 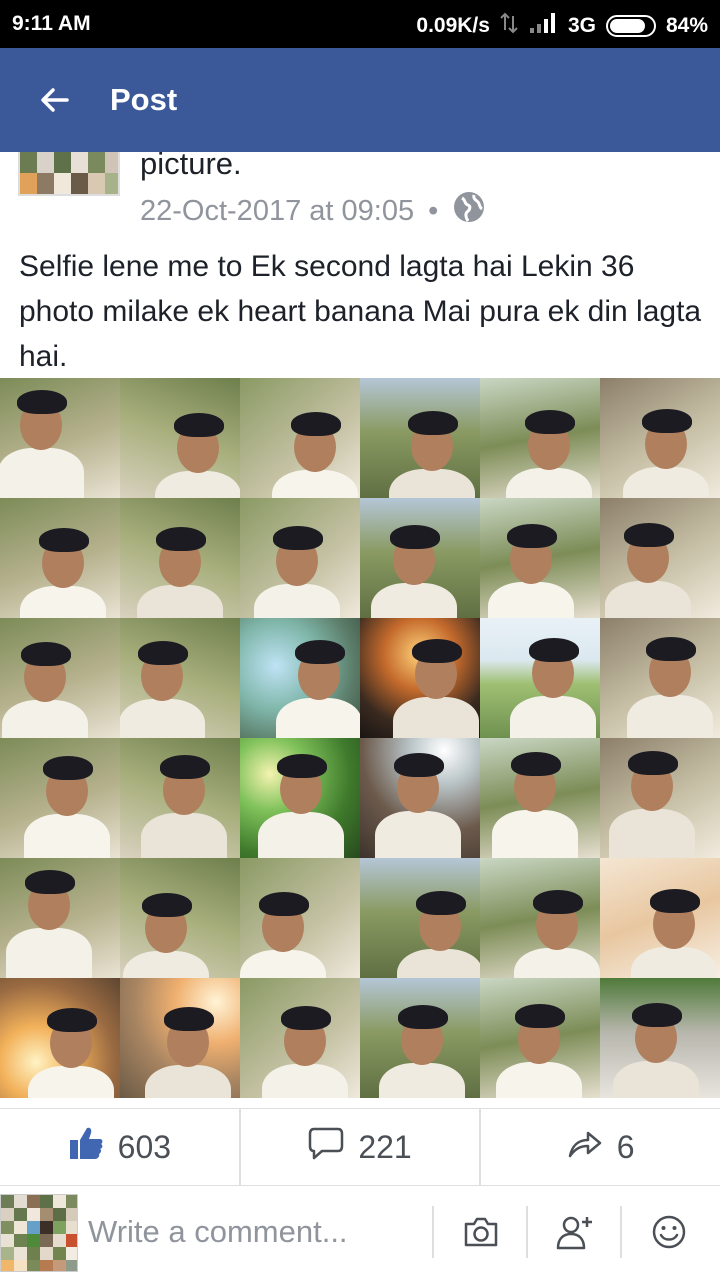 What do you see at coordinates (600, 1147) in the screenshot?
I see `share-button: 6` at bounding box center [600, 1147].